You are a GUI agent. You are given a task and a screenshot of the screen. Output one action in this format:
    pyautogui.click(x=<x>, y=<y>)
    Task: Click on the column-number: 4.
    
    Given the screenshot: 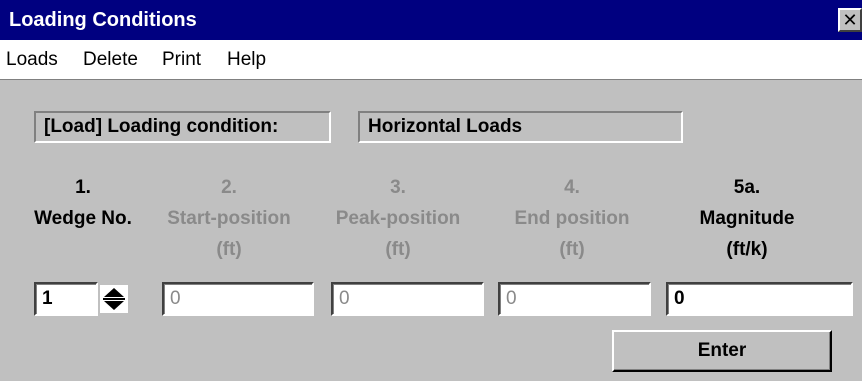 What is the action you would take?
    pyautogui.click(x=572, y=187)
    